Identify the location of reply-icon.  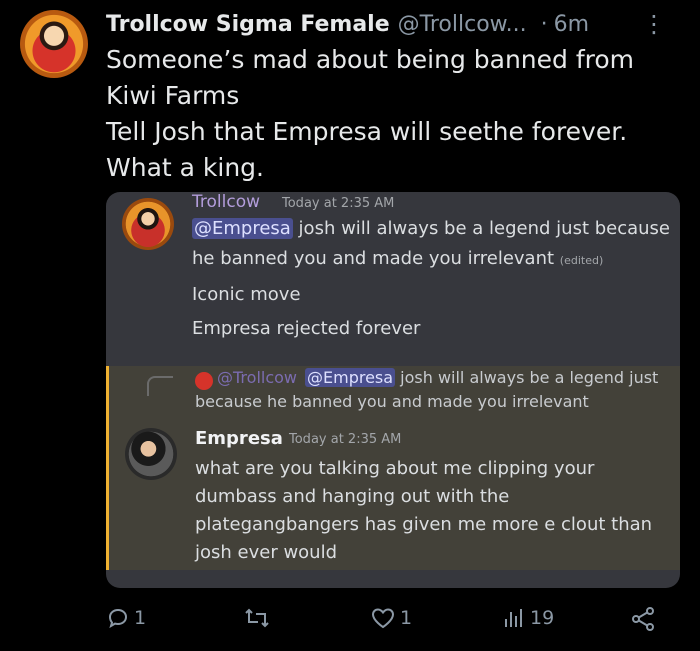
(118, 618).